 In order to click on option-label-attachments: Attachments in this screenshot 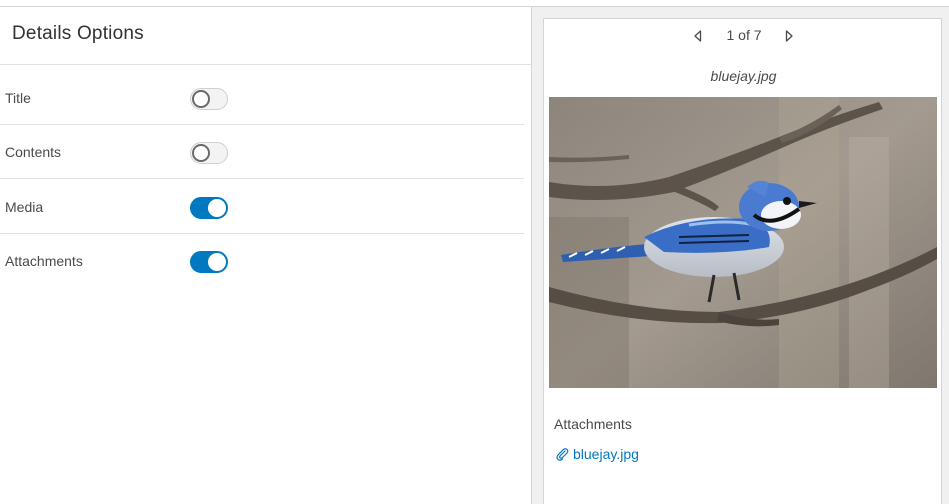, I will do `click(44, 261)`.